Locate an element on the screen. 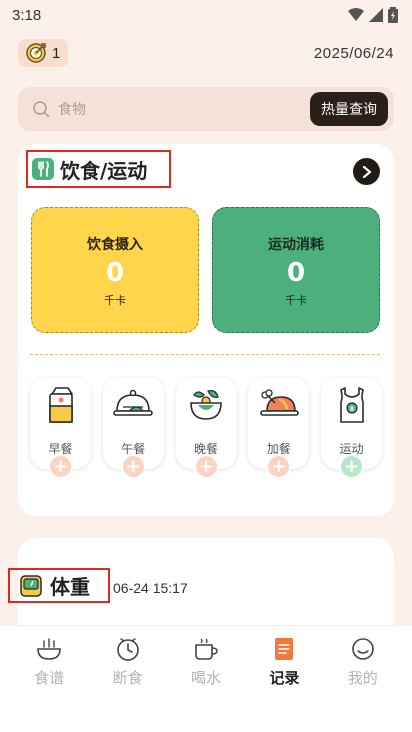  tab-water: 喝水 is located at coordinates (206, 684).